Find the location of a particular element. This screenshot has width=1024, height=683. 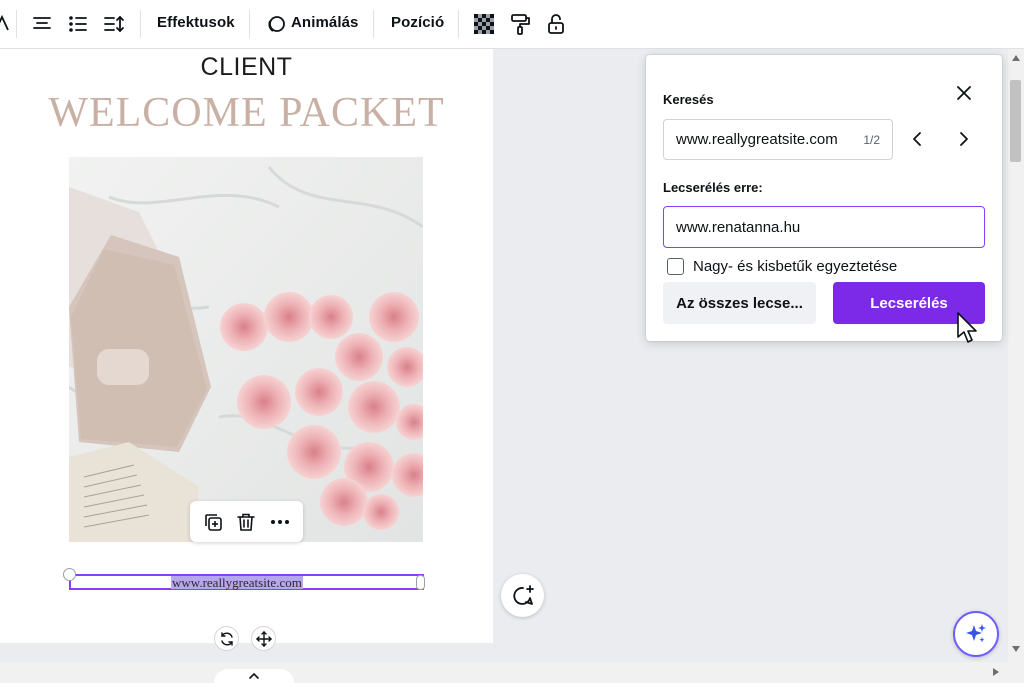

chevron-left-icon is located at coordinates (917, 139).